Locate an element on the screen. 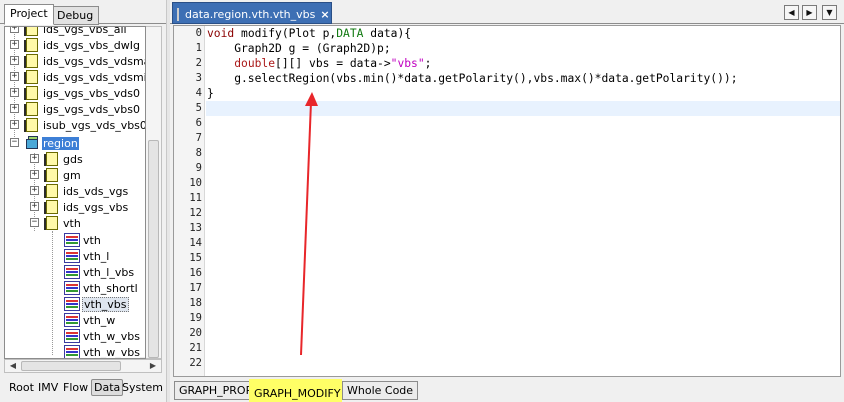 Image resolution: width=844 pixels, height=402 pixels. tree-horizontal-scrollbar: ◀ ▶ is located at coordinates (83, 366).